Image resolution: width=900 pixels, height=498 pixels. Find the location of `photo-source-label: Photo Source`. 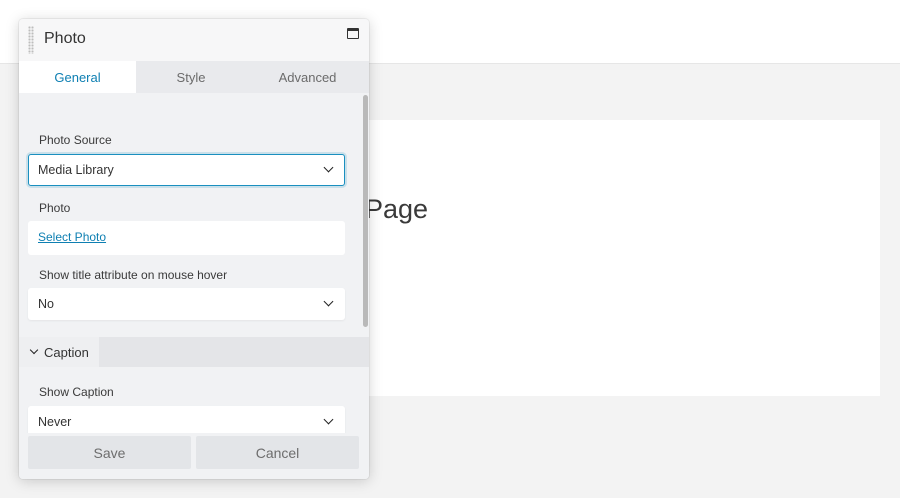

photo-source-label: Photo Source is located at coordinates (75, 140).